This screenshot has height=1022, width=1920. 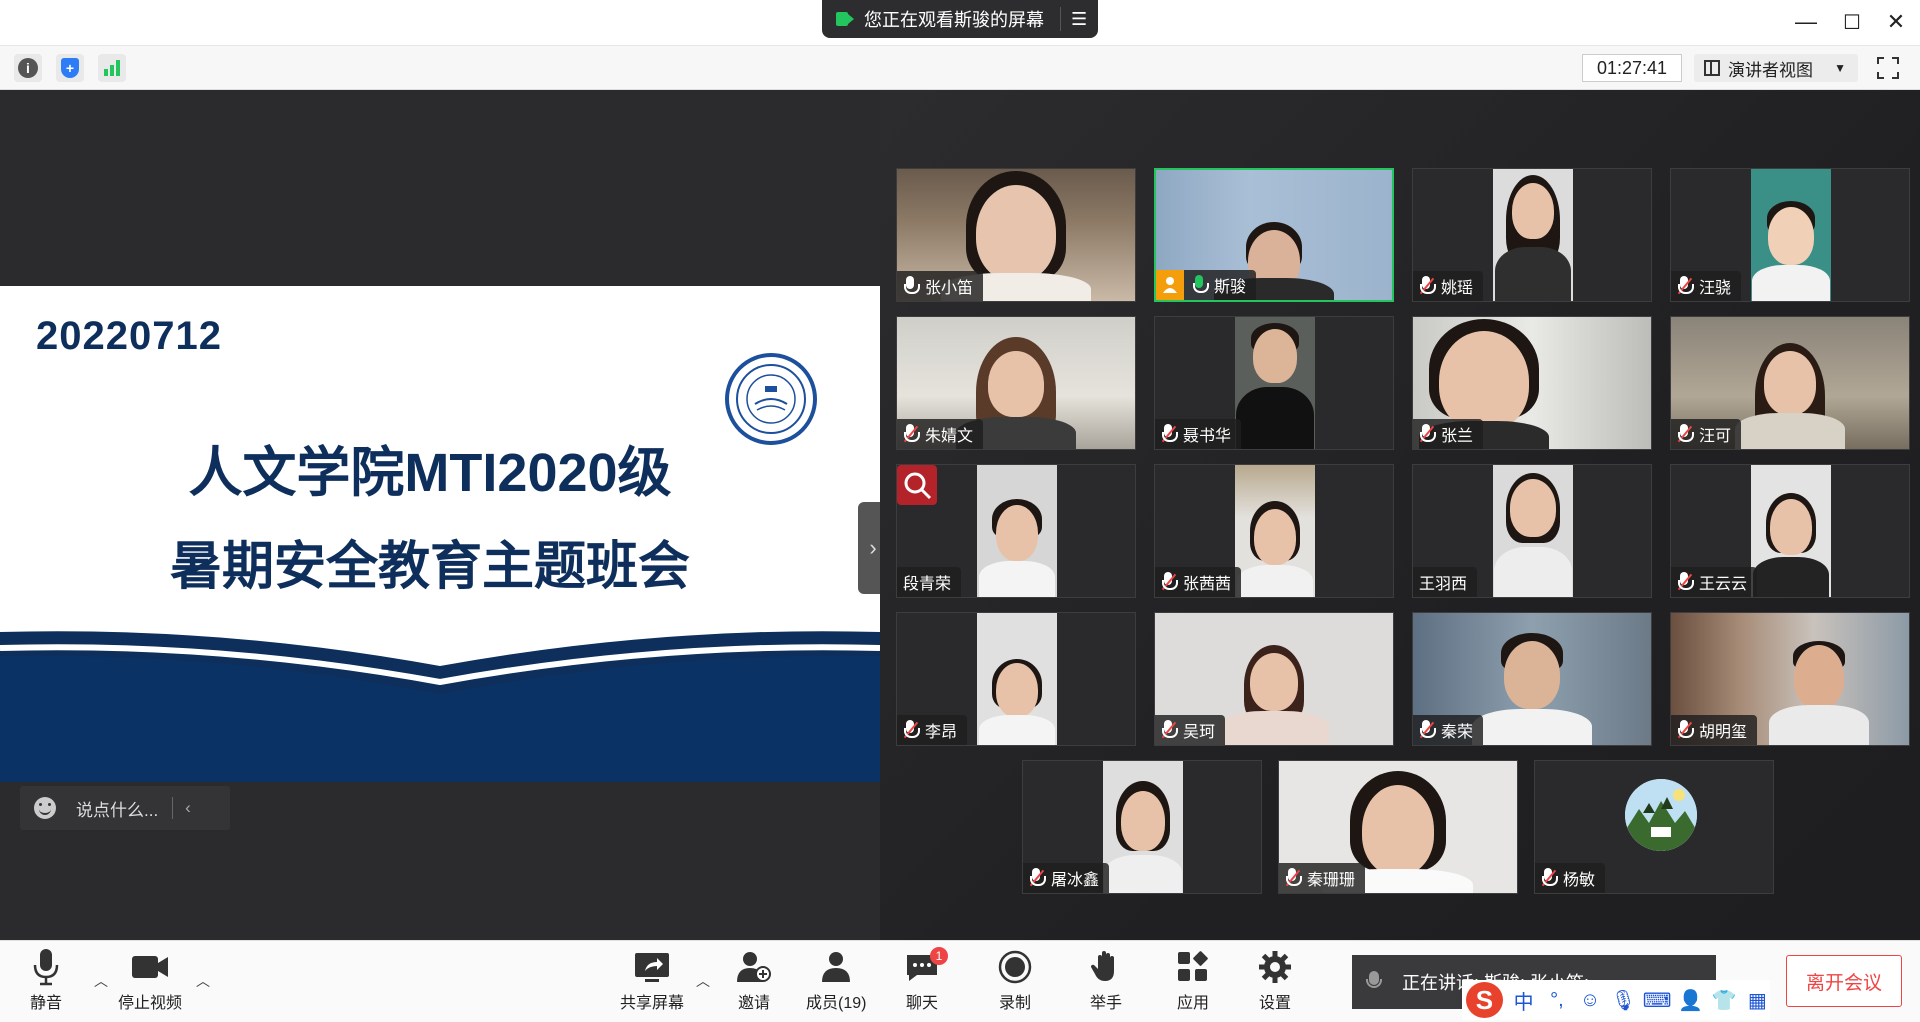 I want to click on add-user-icon, so click(x=754, y=967).